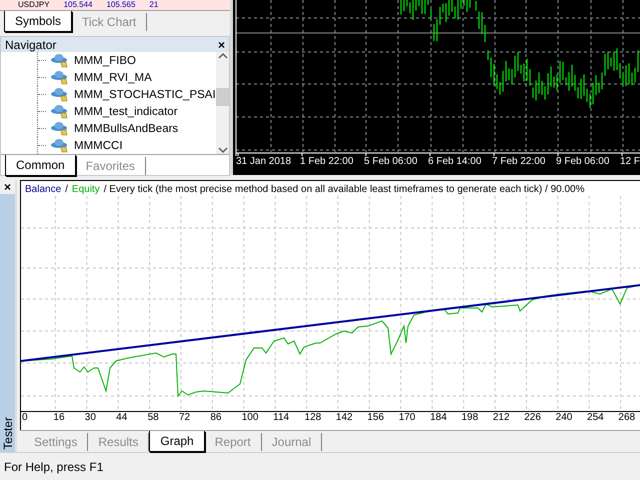  I want to click on axis-label: 128, so click(313, 418).